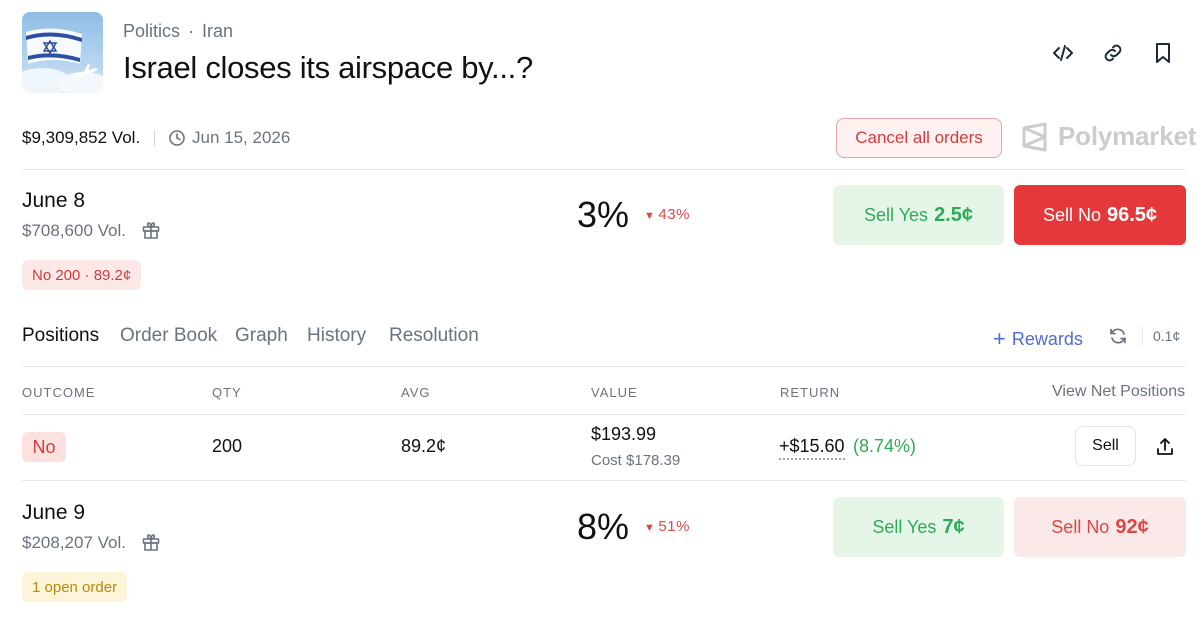 Image resolution: width=1200 pixels, height=618 pixels. Describe the element at coordinates (885, 446) in the screenshot. I see `position-return-percent: (8.74%)` at that location.